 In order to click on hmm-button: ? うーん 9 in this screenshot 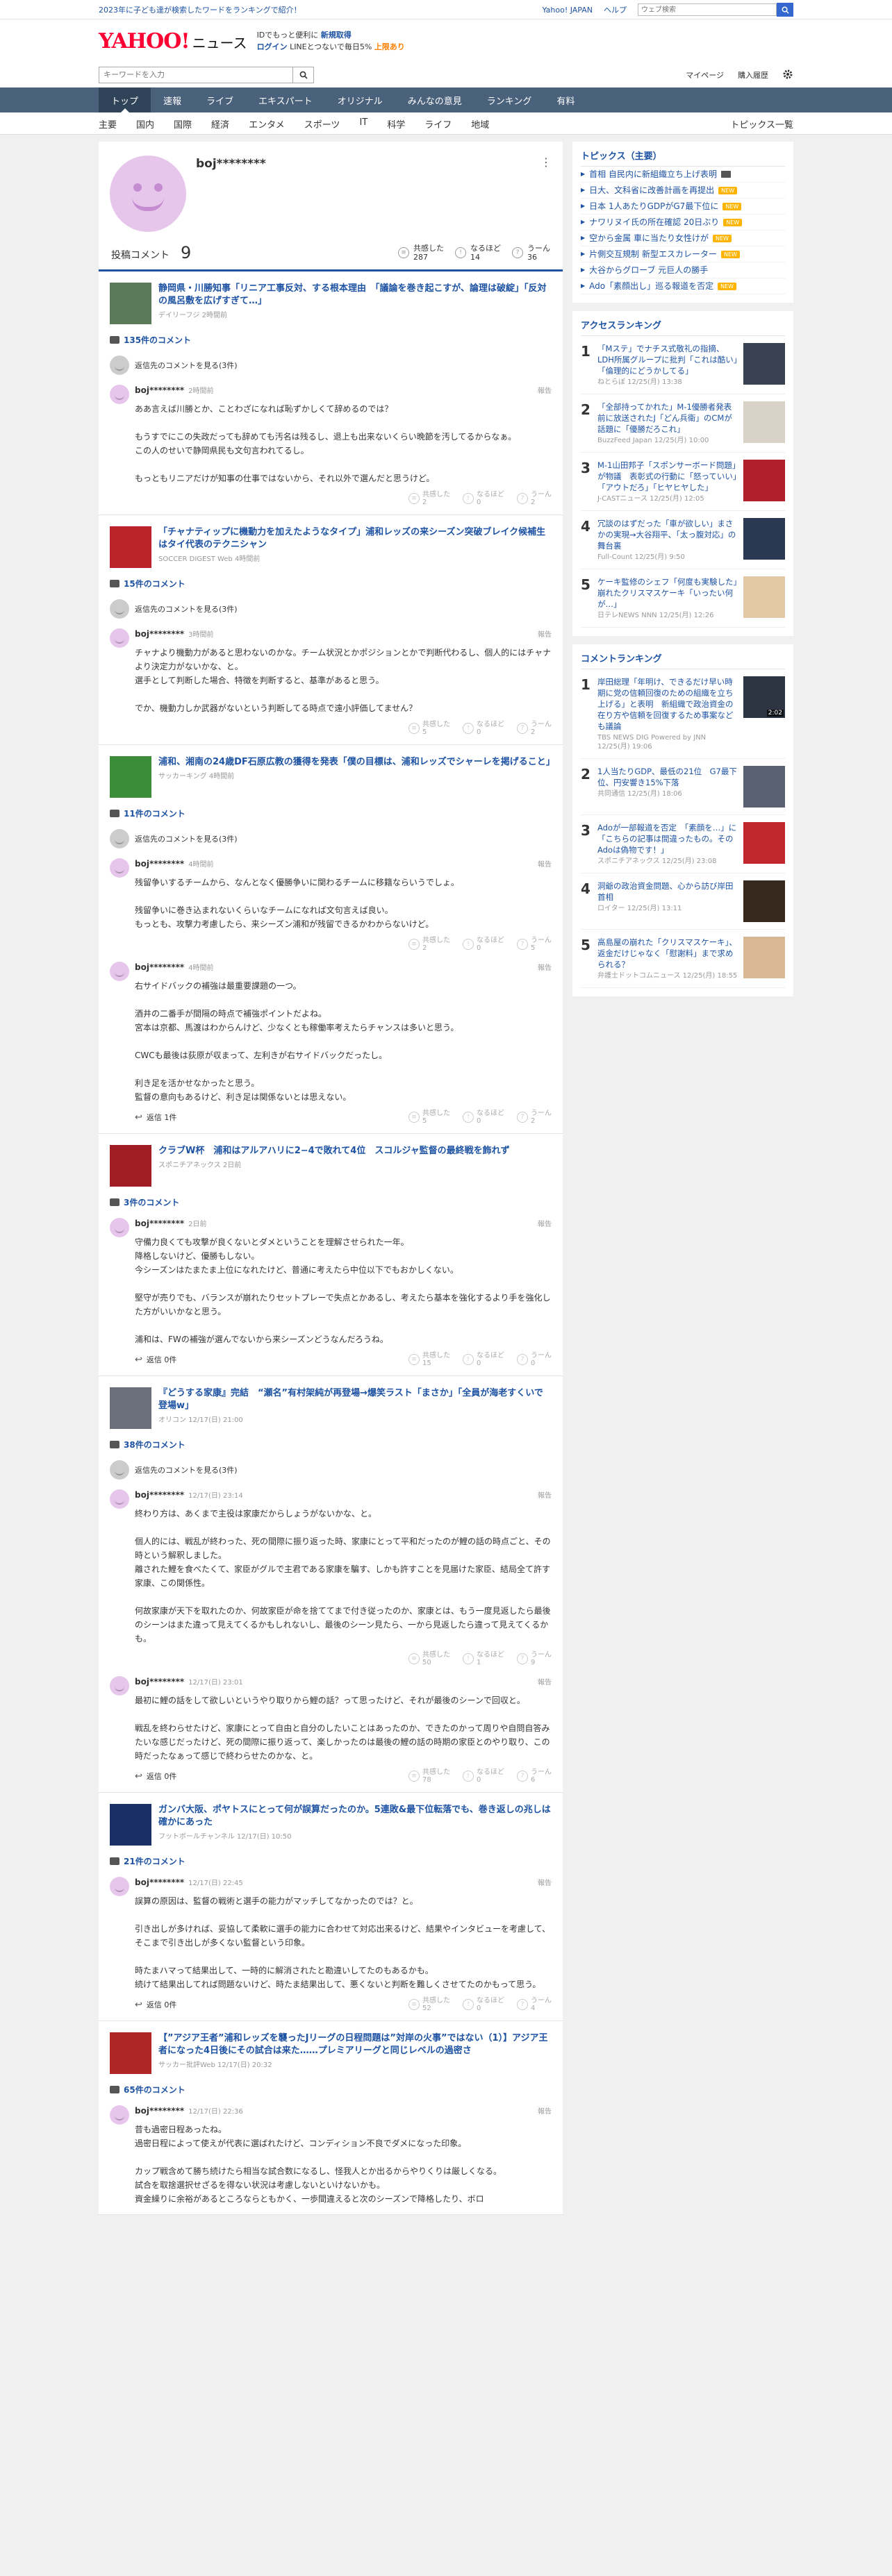, I will do `click(534, 1658)`.